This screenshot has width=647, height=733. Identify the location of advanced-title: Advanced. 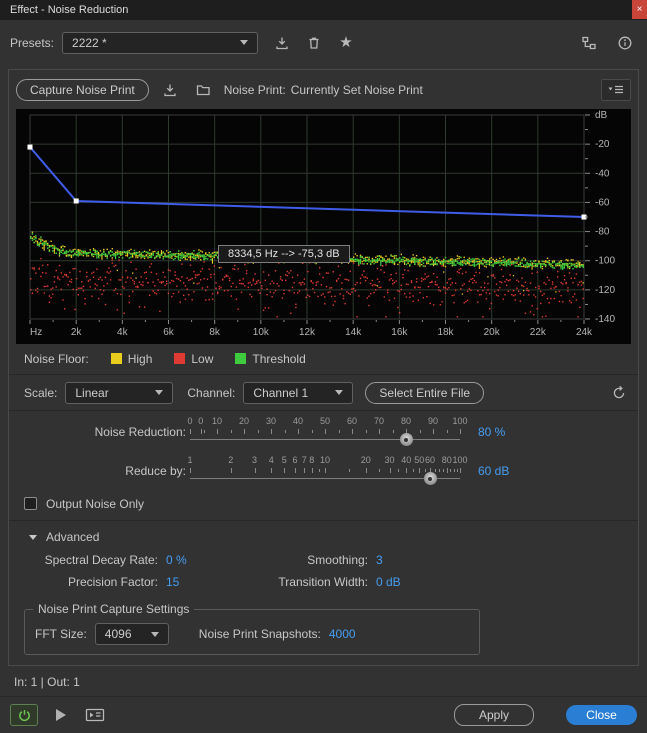
(73, 537).